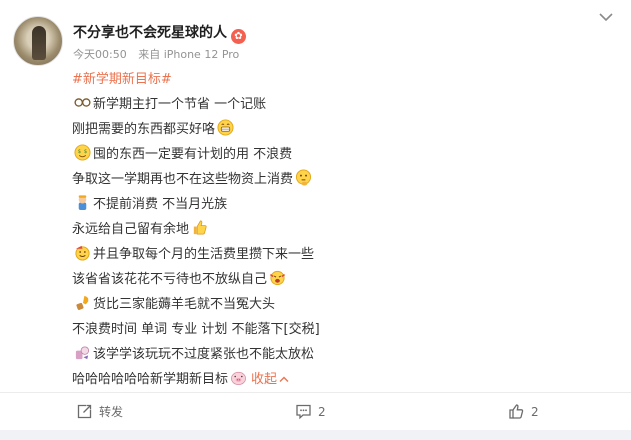 The height and width of the screenshot is (440, 631). What do you see at coordinates (111, 412) in the screenshot?
I see `repost-label: 转发` at bounding box center [111, 412].